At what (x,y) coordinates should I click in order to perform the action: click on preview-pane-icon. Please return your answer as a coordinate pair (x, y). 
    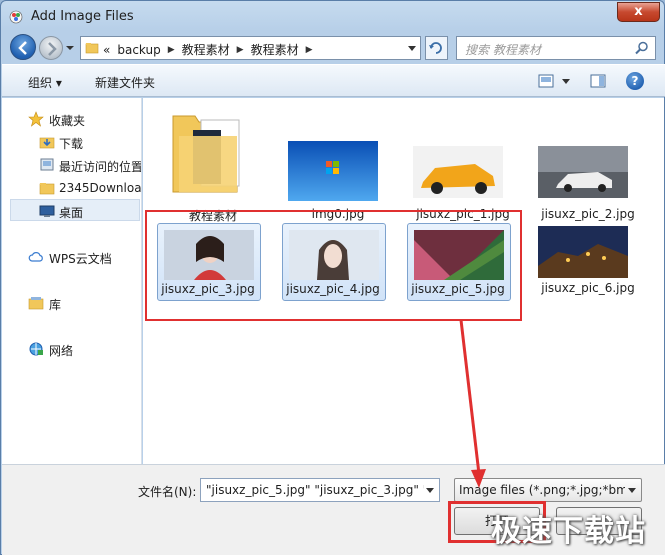
    Looking at the image, I should click on (598, 81).